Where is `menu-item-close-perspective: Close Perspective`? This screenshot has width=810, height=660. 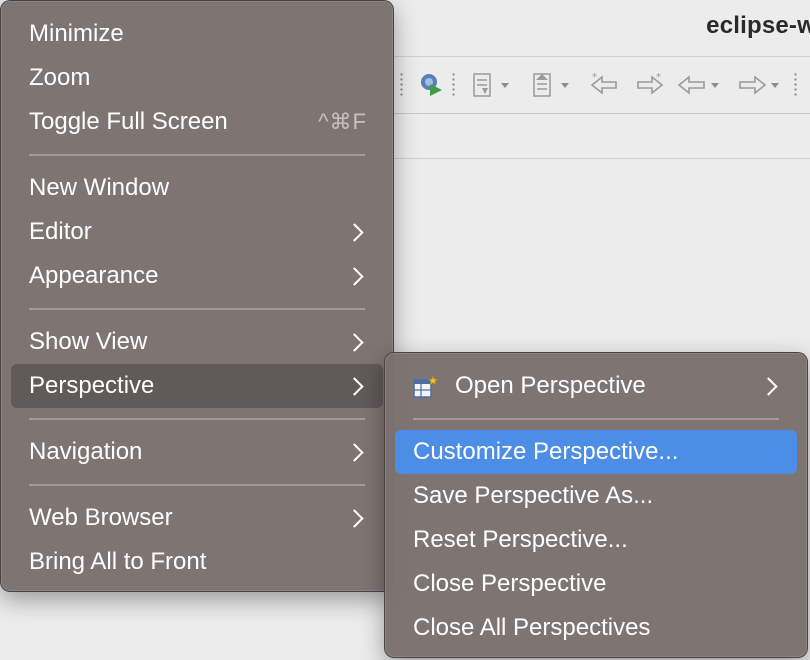 menu-item-close-perspective: Close Perspective is located at coordinates (596, 584).